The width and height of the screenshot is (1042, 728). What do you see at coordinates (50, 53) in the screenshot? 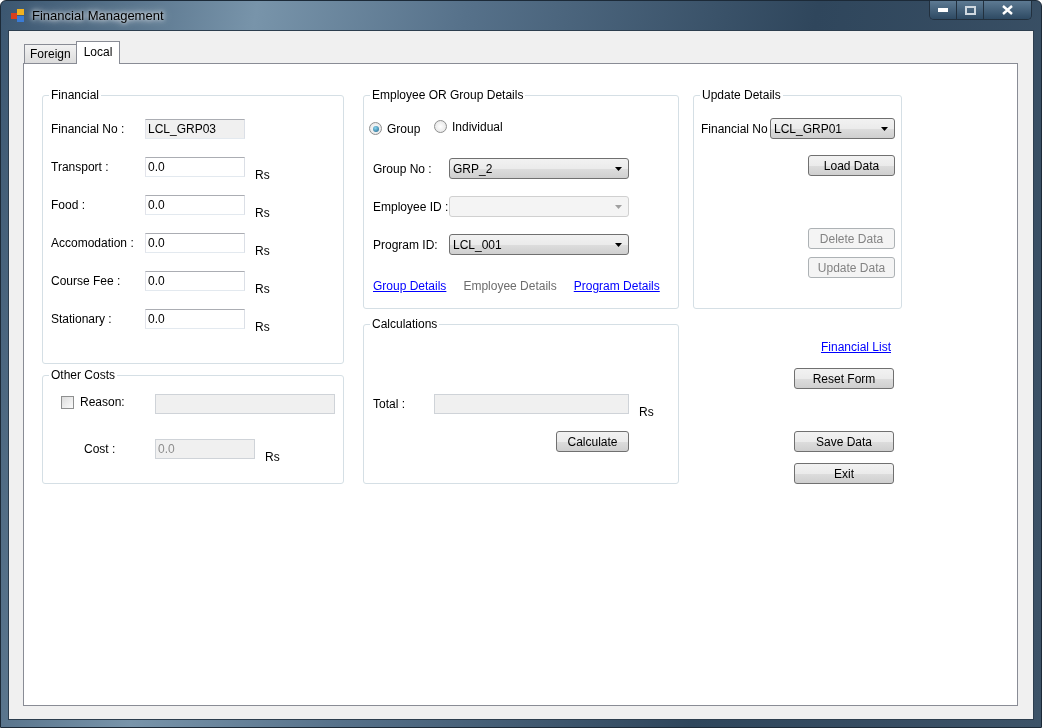
I see `tab: Foreign` at bounding box center [50, 53].